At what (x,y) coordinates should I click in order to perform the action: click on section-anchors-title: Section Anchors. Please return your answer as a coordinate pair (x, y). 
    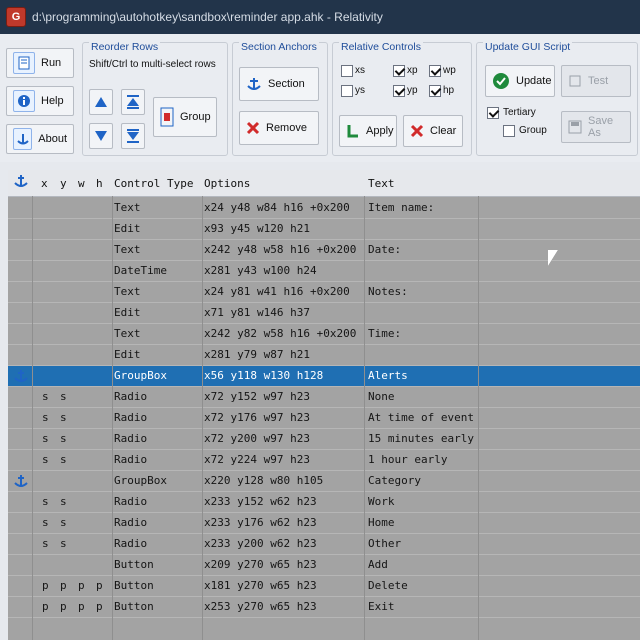
    Looking at the image, I should click on (279, 47).